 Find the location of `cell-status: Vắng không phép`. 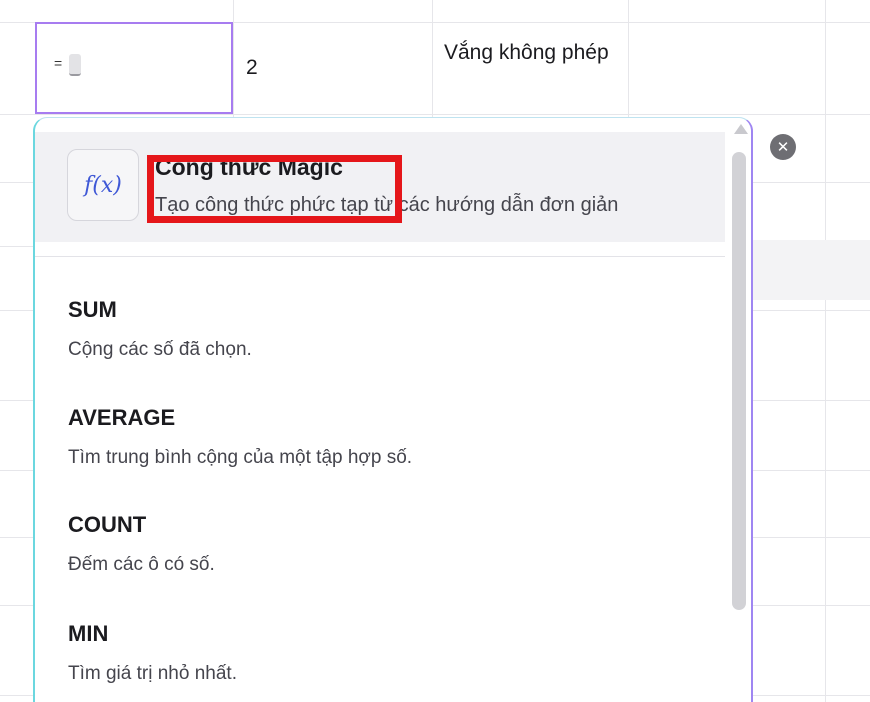

cell-status: Vắng không phép is located at coordinates (529, 53).